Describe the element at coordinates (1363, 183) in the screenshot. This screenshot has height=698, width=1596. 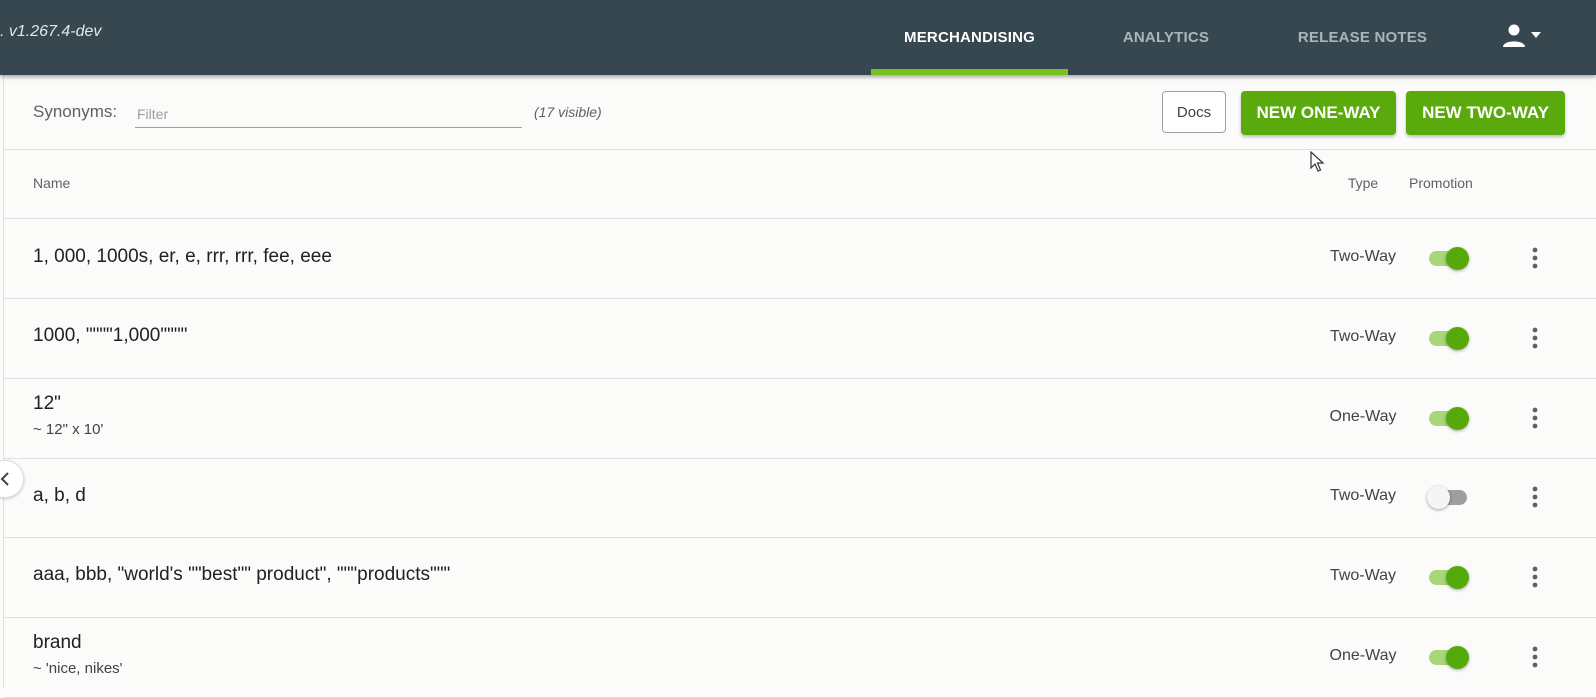
I see `column-header-type: Type` at that location.